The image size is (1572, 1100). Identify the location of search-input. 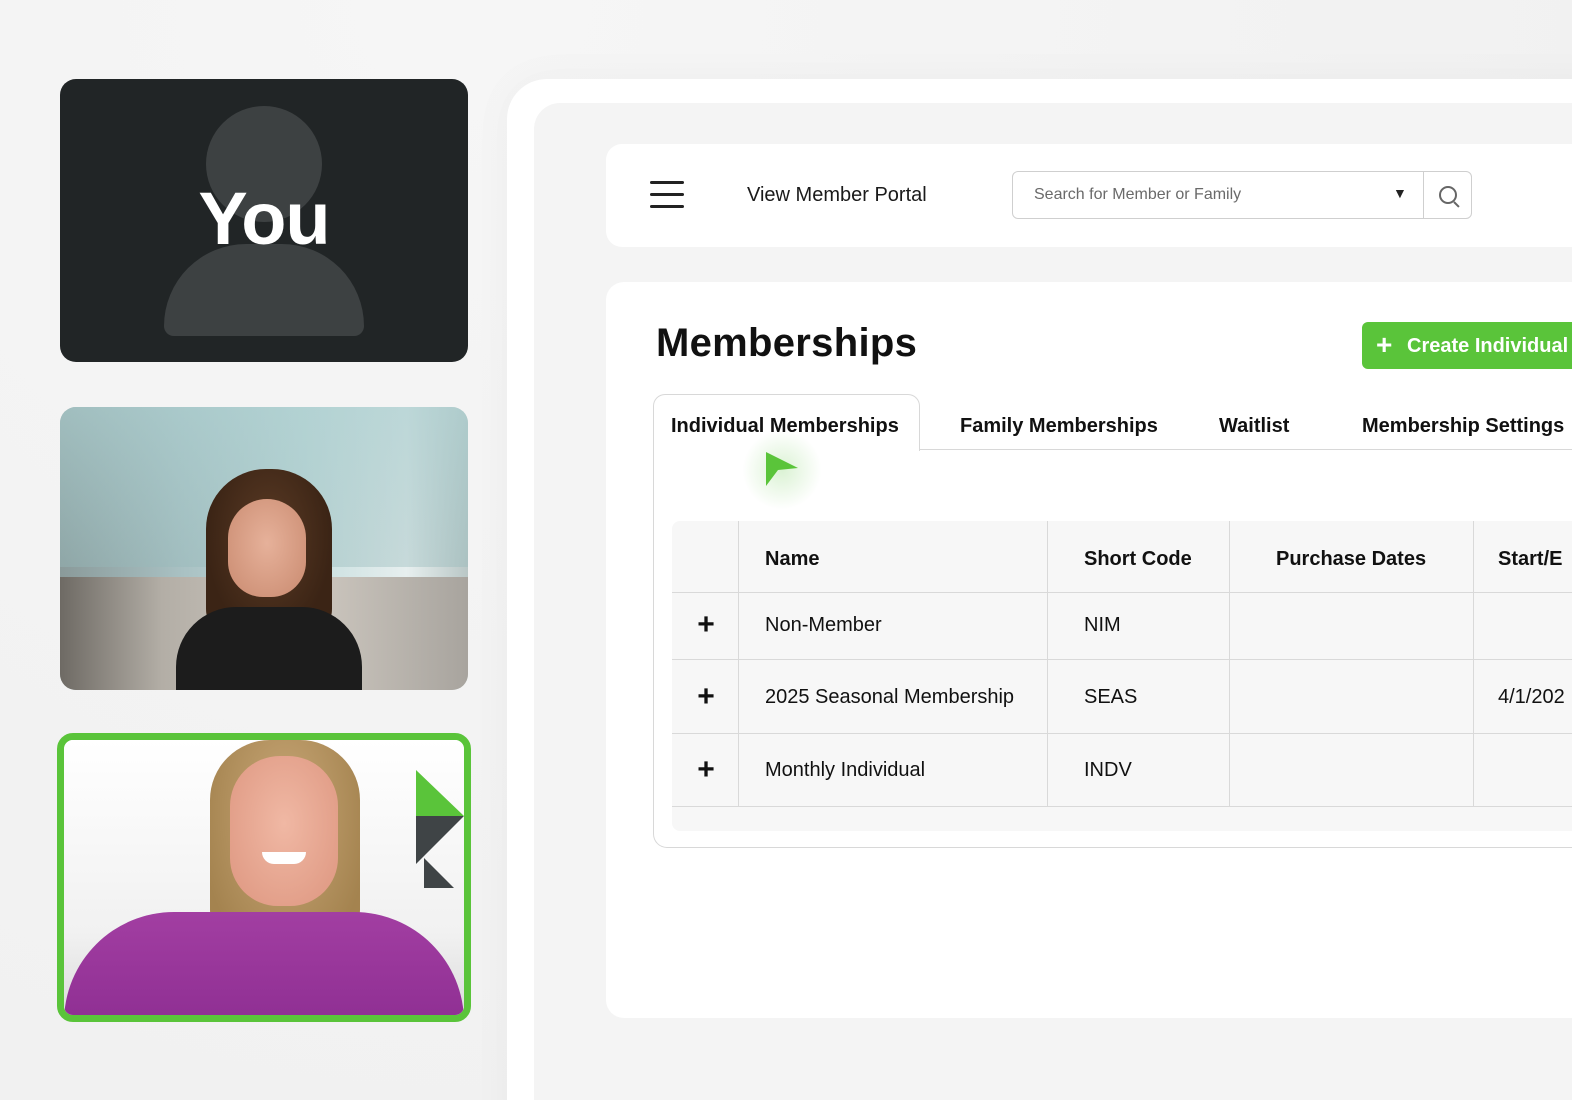
(1203, 195).